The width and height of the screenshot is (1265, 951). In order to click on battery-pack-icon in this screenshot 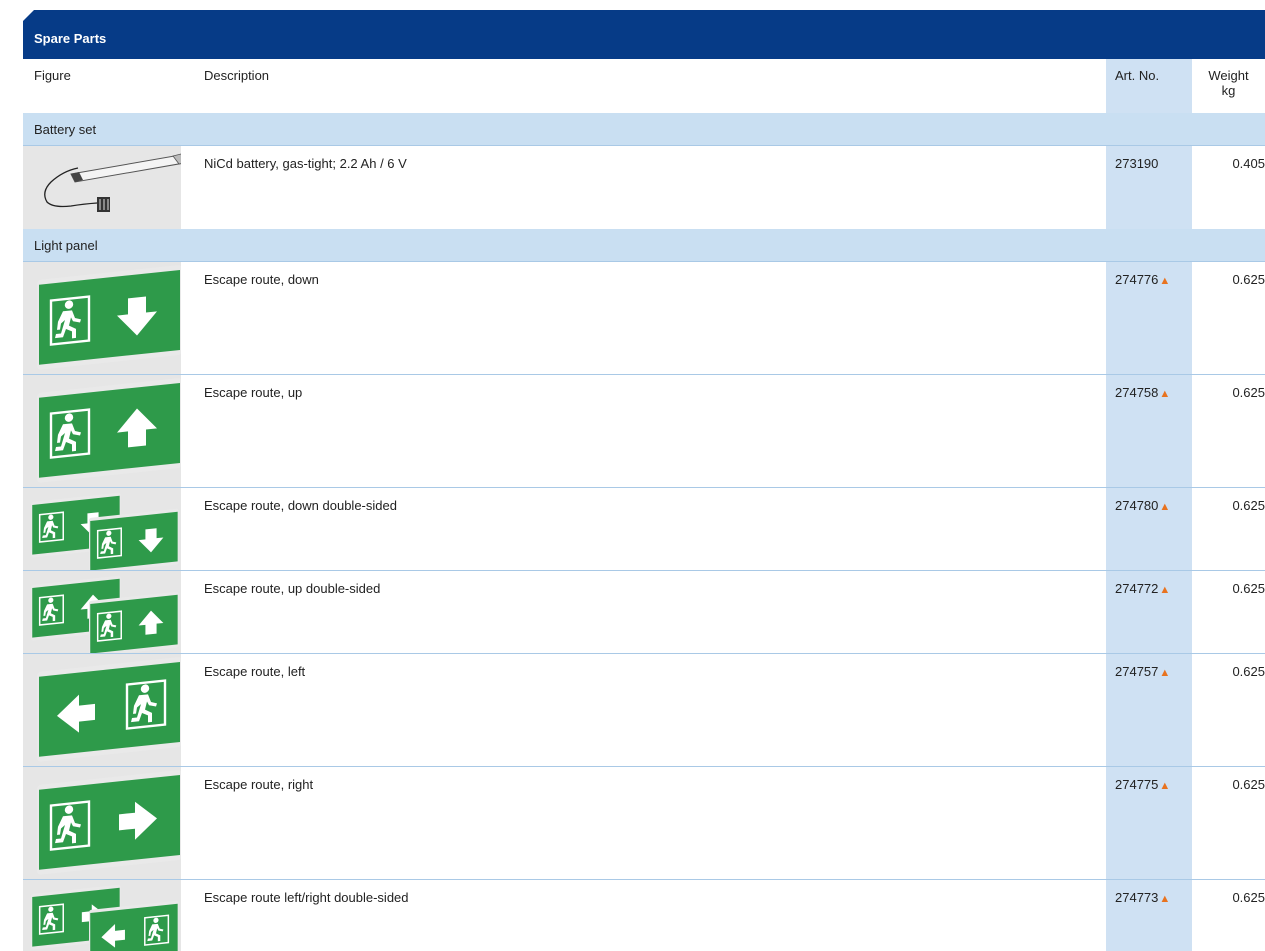, I will do `click(112, 182)`.